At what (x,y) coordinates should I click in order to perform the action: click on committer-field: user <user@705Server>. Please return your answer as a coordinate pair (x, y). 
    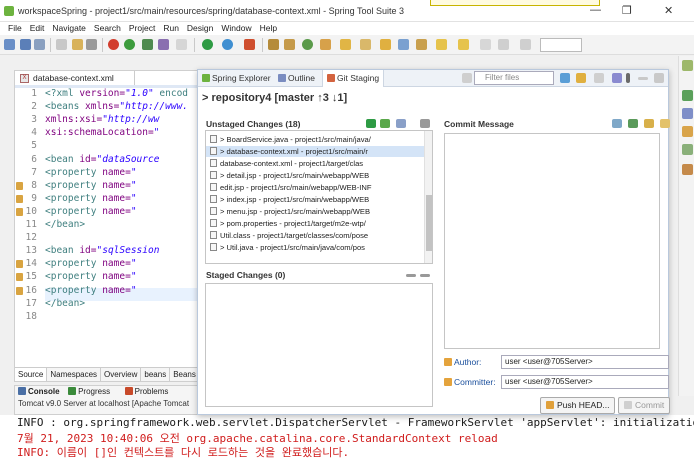
    Looking at the image, I should click on (585, 382).